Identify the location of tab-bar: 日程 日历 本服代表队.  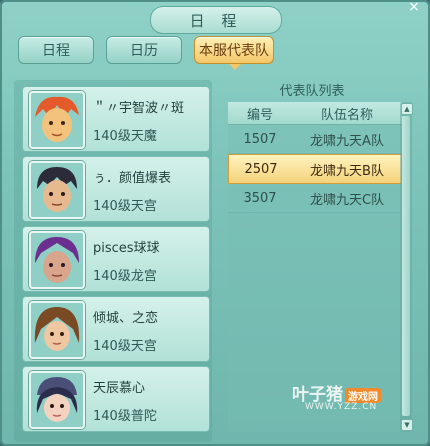
(146, 53).